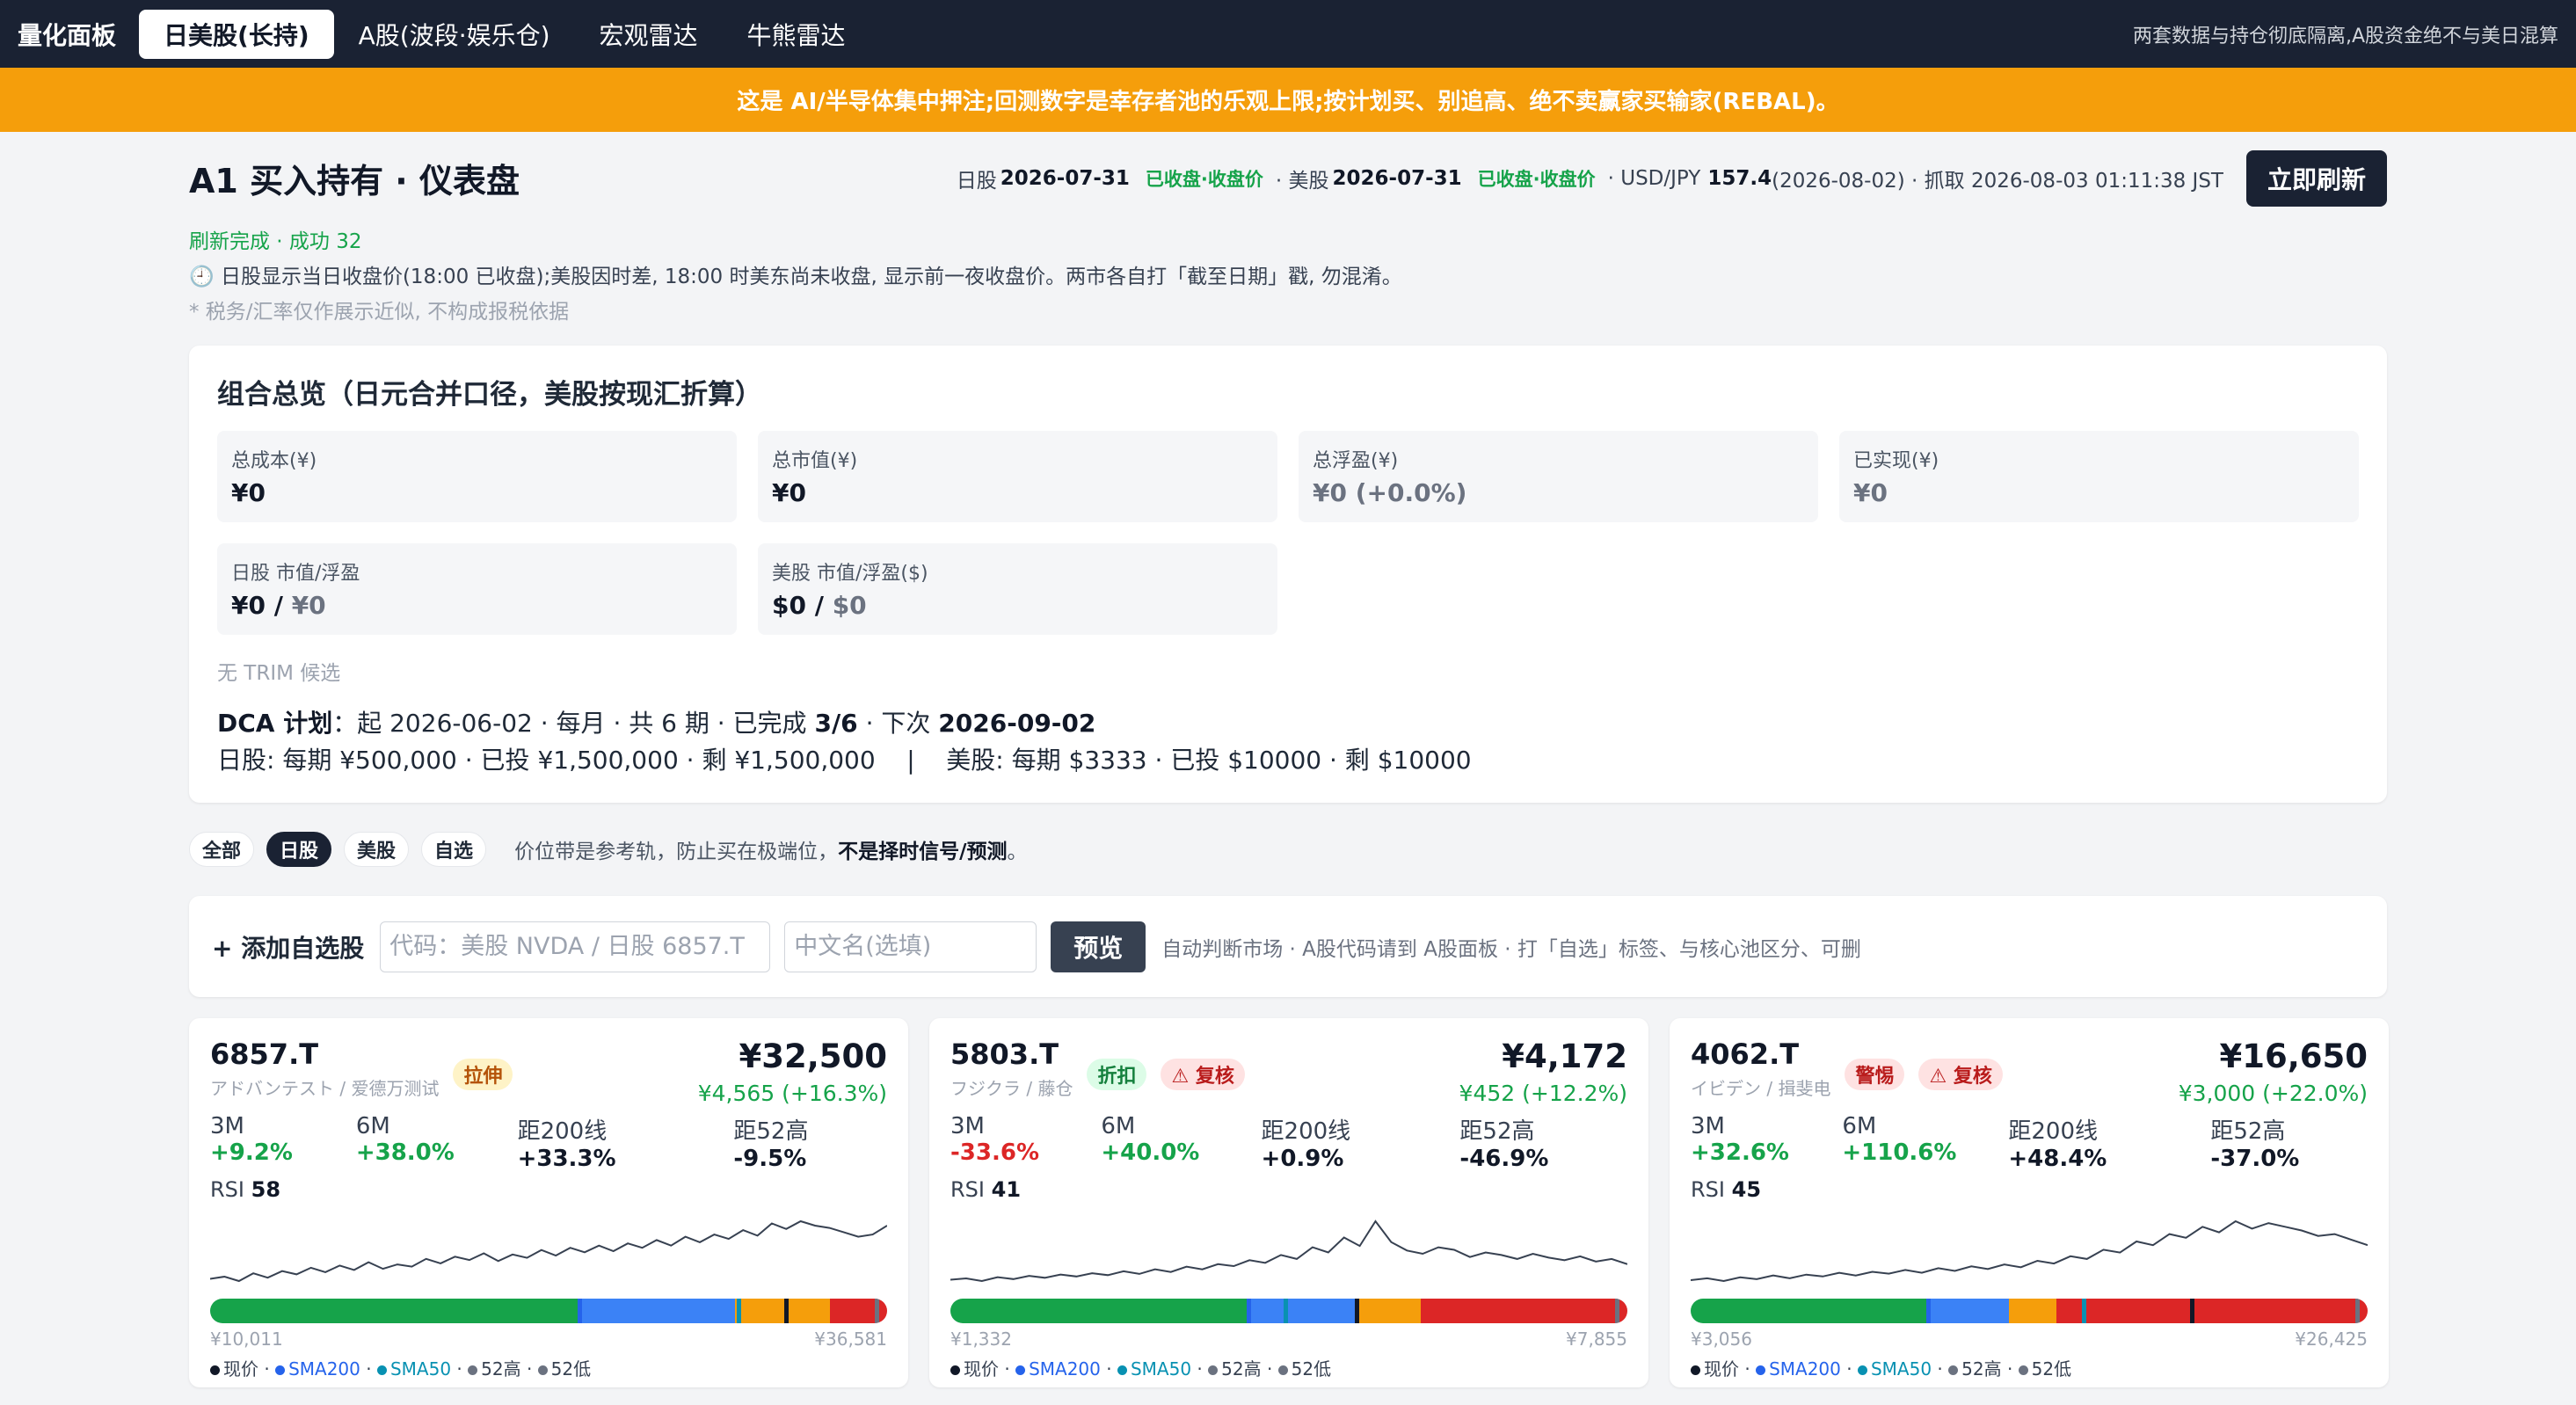  What do you see at coordinates (575, 946) in the screenshot?
I see `ticker-input` at bounding box center [575, 946].